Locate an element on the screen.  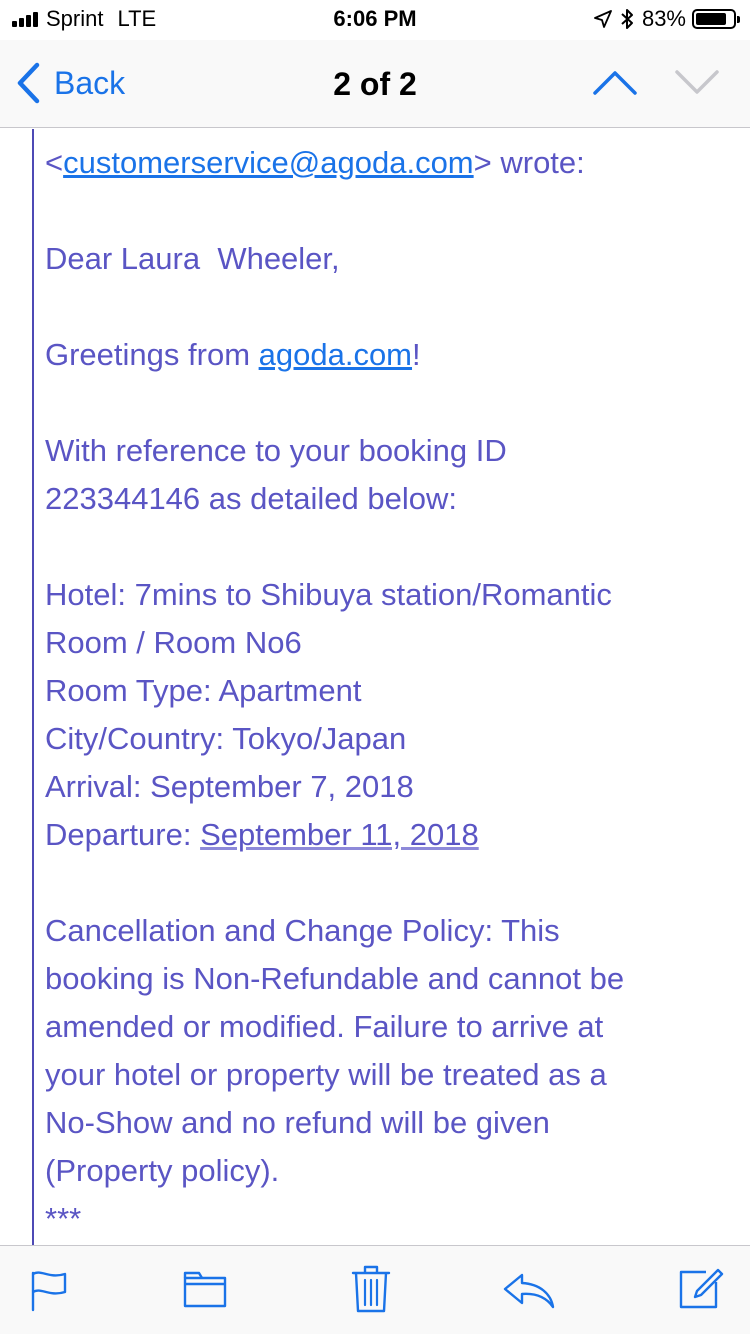
policy-line-2: booking is Non-Refundable and cannot be is located at coordinates (335, 978).